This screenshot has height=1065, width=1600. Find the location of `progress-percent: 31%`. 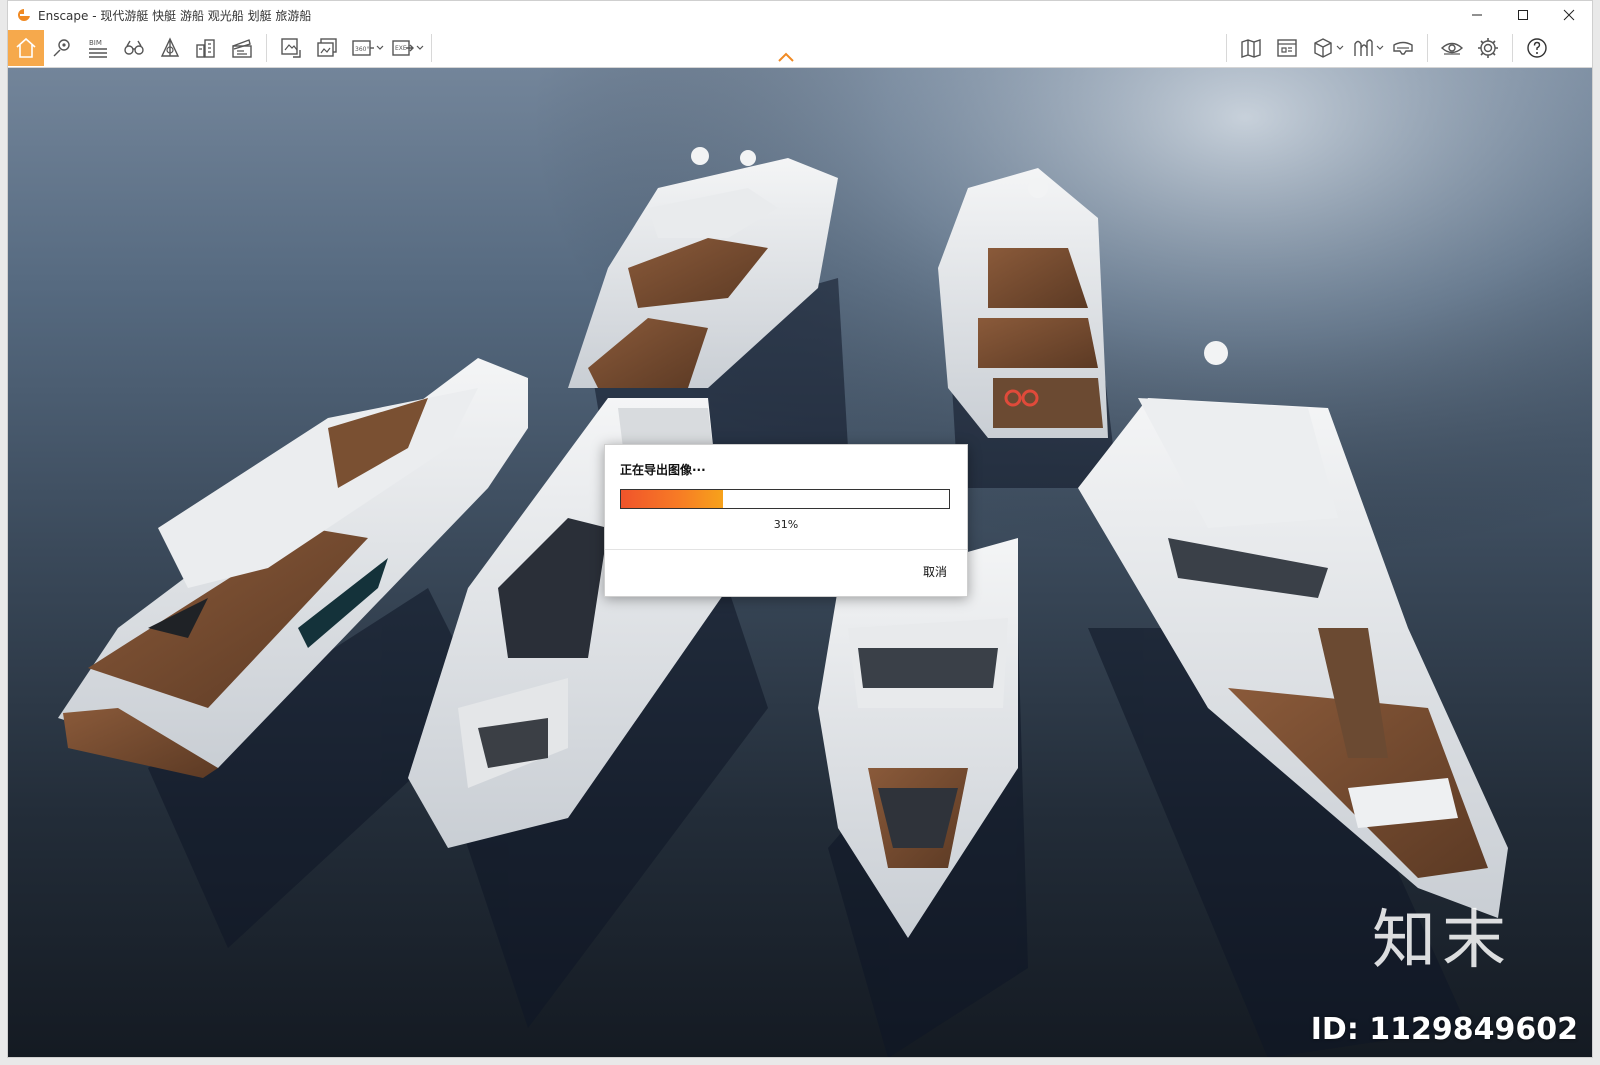

progress-percent: 31% is located at coordinates (786, 524).